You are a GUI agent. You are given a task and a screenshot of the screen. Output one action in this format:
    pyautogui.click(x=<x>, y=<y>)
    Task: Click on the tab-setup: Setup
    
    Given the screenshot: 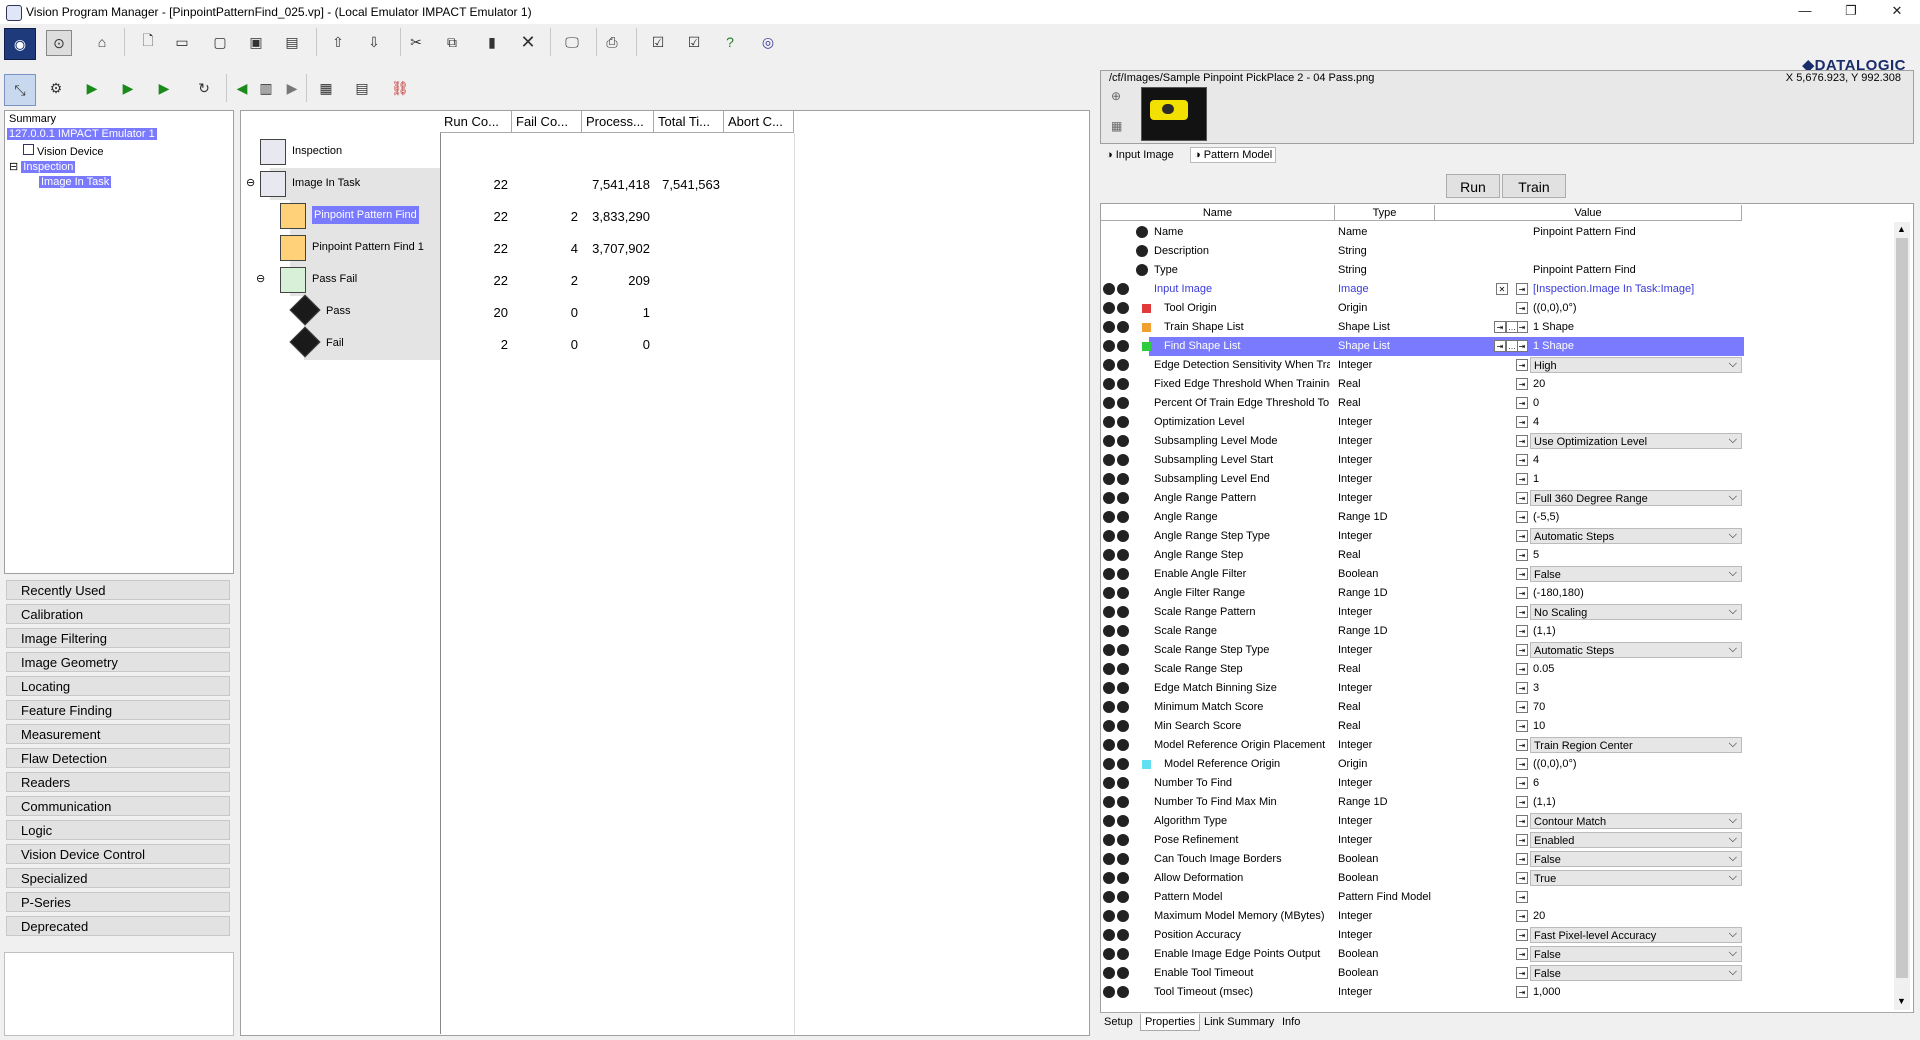 What is the action you would take?
    pyautogui.click(x=1118, y=1022)
    